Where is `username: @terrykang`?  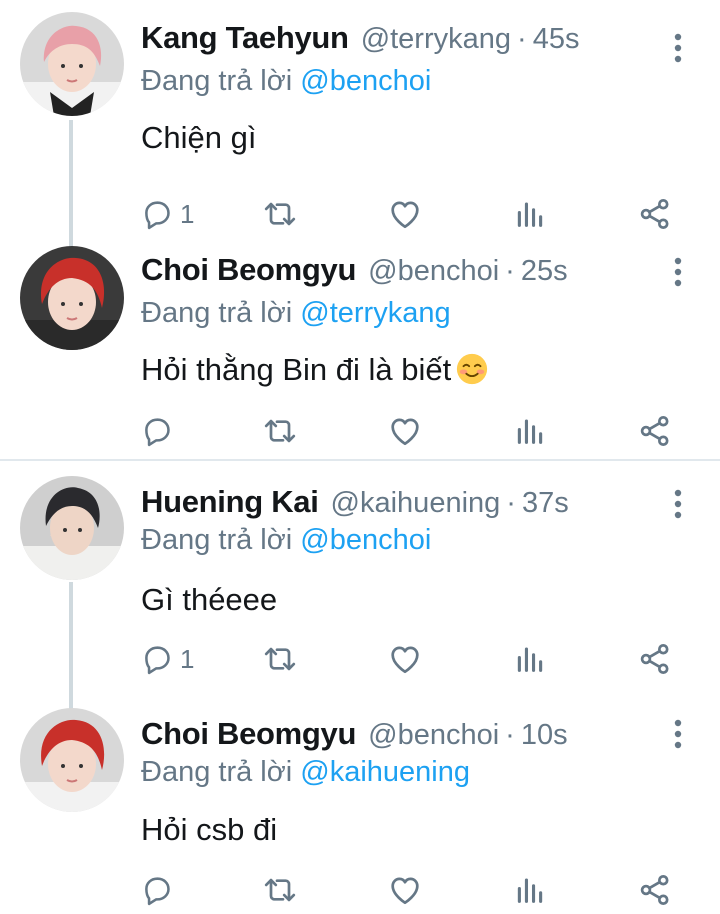 username: @terrykang is located at coordinates (436, 39).